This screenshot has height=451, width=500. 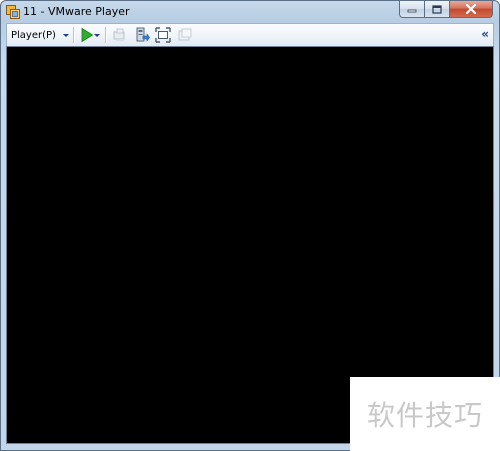 I want to click on minimize-icon, so click(x=412, y=11).